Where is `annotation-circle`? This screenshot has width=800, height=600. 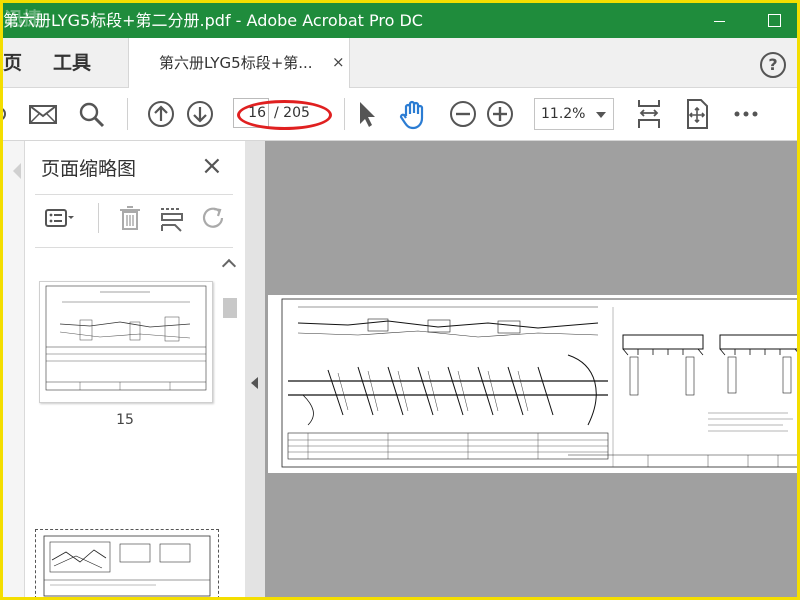 annotation-circle is located at coordinates (284, 115).